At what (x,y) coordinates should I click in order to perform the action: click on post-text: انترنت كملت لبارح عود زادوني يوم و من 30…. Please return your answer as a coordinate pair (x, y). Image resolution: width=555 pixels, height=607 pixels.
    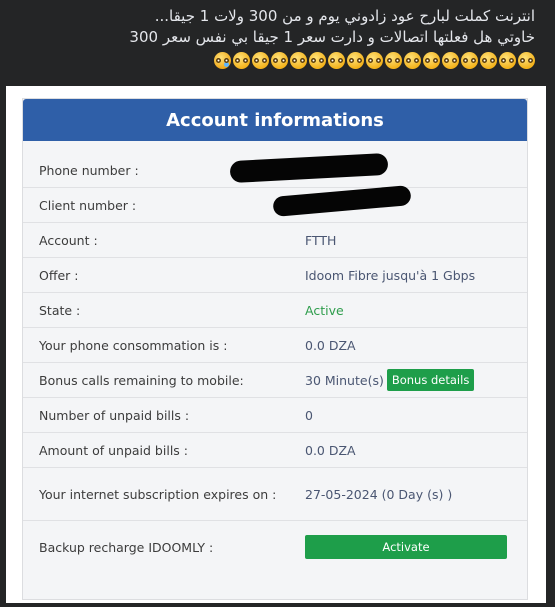
    Looking at the image, I should click on (273, 38).